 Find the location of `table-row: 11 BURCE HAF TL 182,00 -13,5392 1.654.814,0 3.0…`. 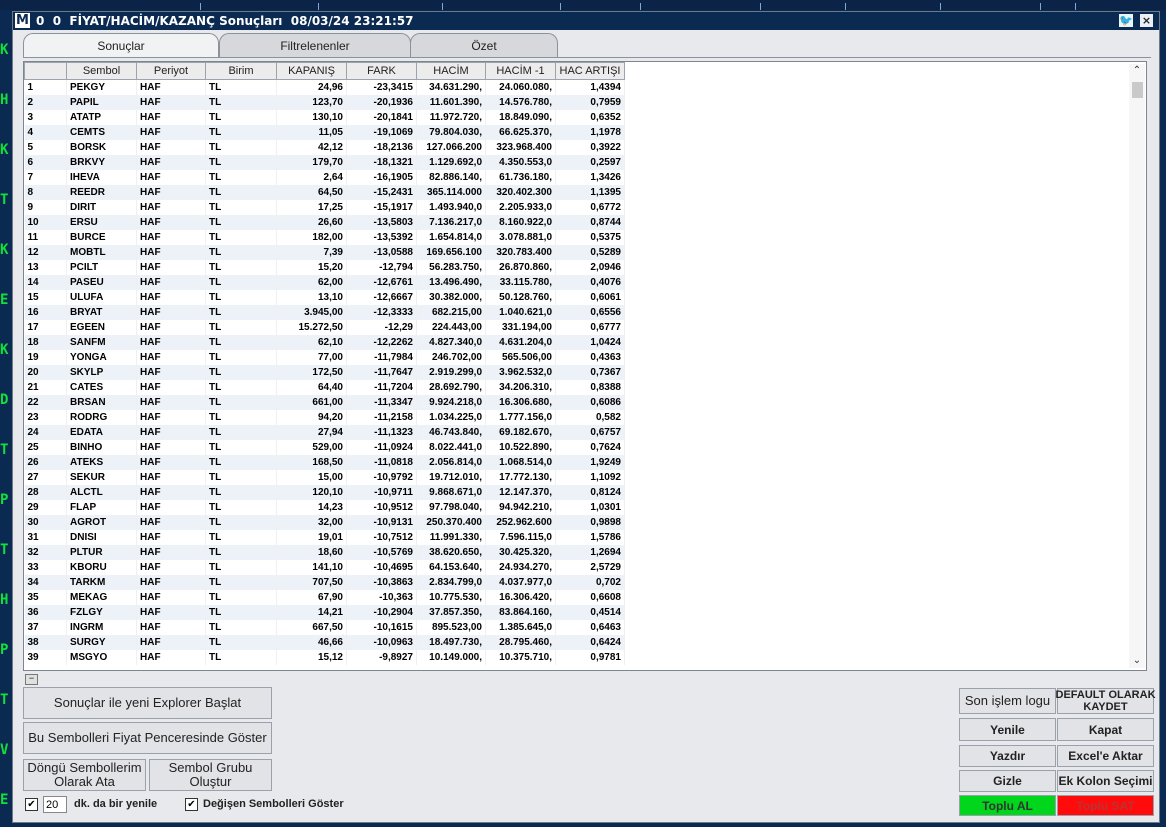

table-row: 11 BURCE HAF TL 182,00 -13,5392 1.654.814,0 3.0… is located at coordinates (324, 237).